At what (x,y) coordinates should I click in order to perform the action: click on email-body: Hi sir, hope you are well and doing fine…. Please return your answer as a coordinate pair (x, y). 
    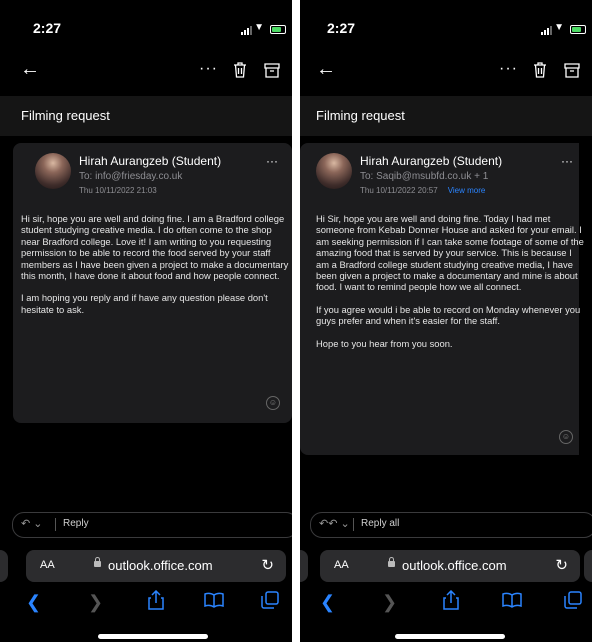
    Looking at the image, I should click on (155, 269).